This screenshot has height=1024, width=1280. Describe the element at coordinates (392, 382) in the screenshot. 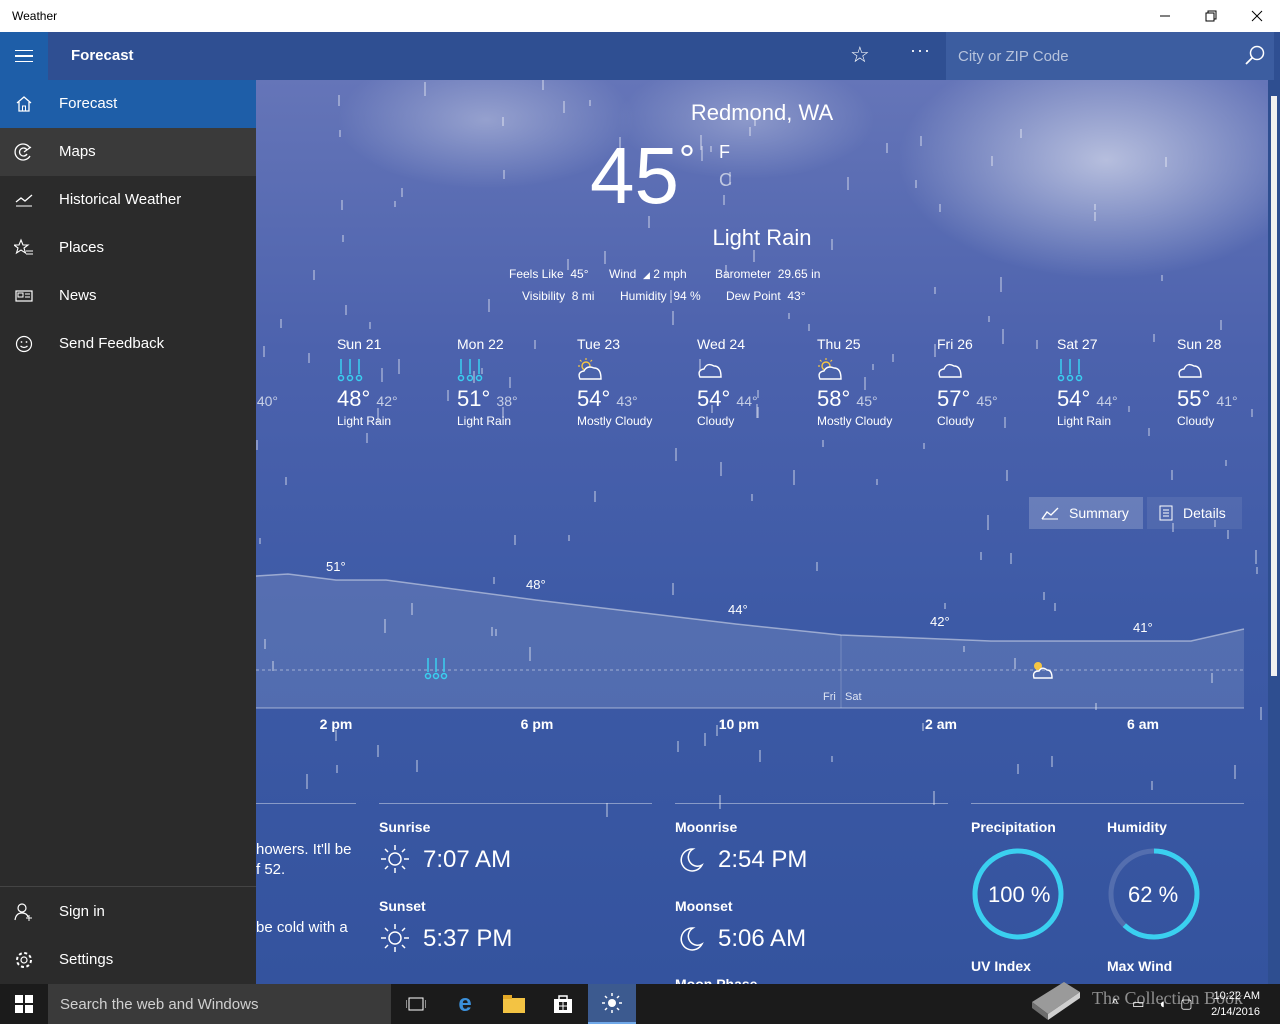

I see `daily-forecast-day: Sun 21 48° 42° Light Rain` at that location.